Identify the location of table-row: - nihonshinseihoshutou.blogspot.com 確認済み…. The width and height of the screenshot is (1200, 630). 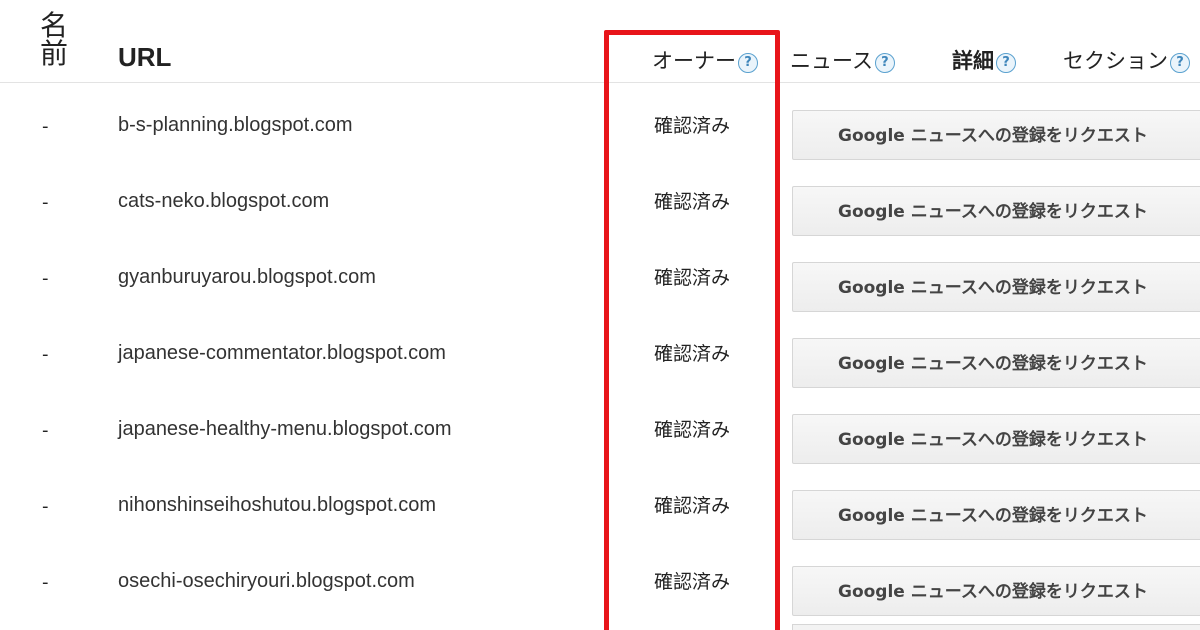
(600, 510).